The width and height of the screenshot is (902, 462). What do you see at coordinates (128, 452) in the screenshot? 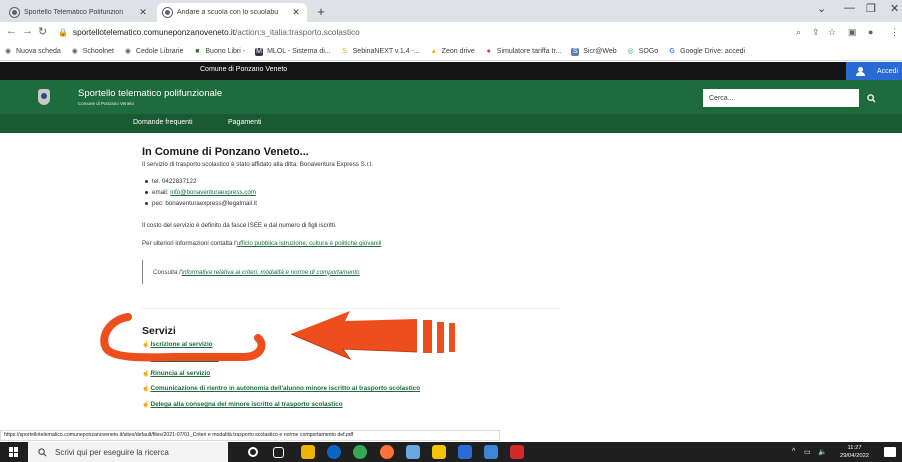
I see `taskbar-search-input: Scrivi qui per eseguire la ricerca` at bounding box center [128, 452].